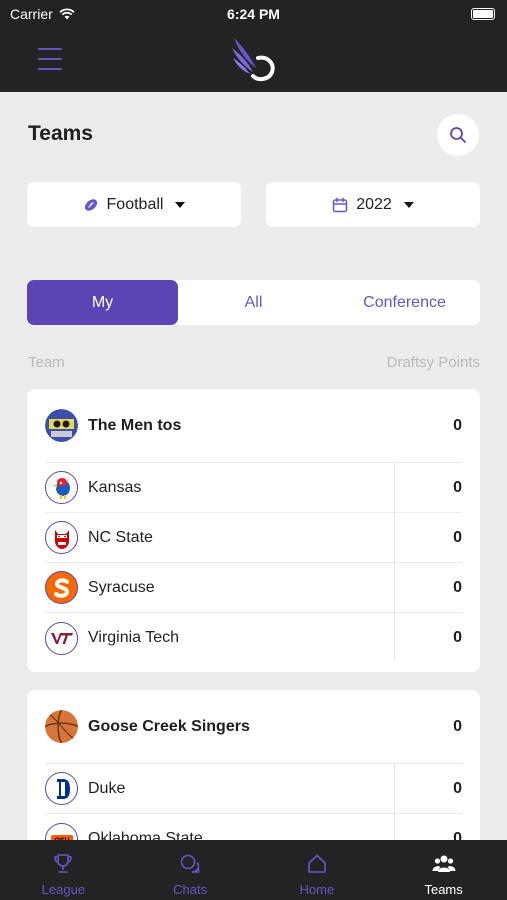 Image resolution: width=507 pixels, height=900 pixels. Describe the element at coordinates (253, 727) in the screenshot. I see `team-card-header: Goose Creek Singers 0` at that location.